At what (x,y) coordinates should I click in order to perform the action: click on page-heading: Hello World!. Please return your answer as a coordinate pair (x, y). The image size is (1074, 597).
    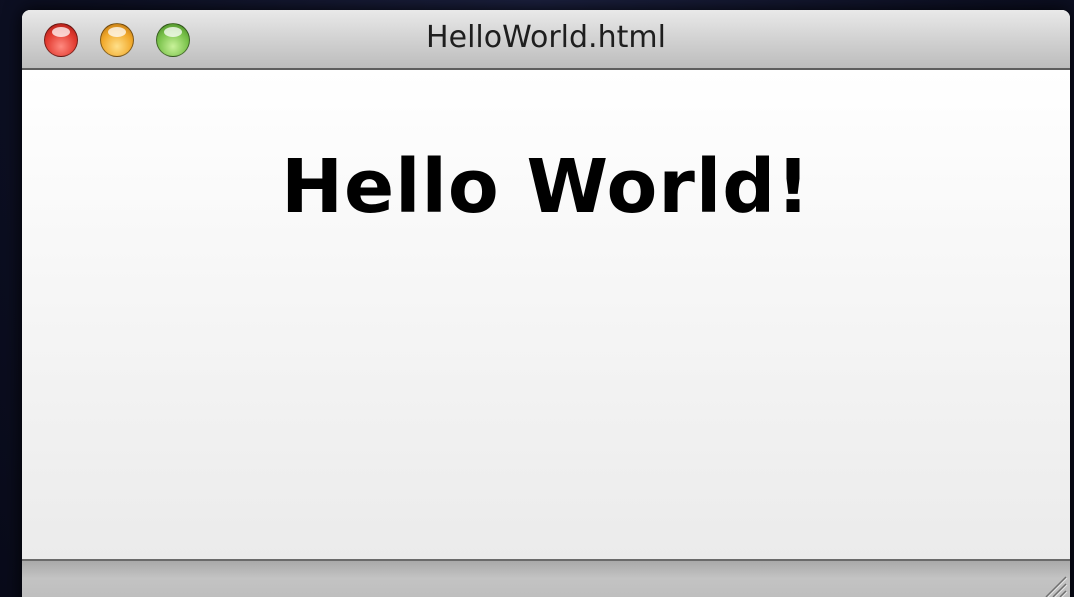
    Looking at the image, I should click on (546, 187).